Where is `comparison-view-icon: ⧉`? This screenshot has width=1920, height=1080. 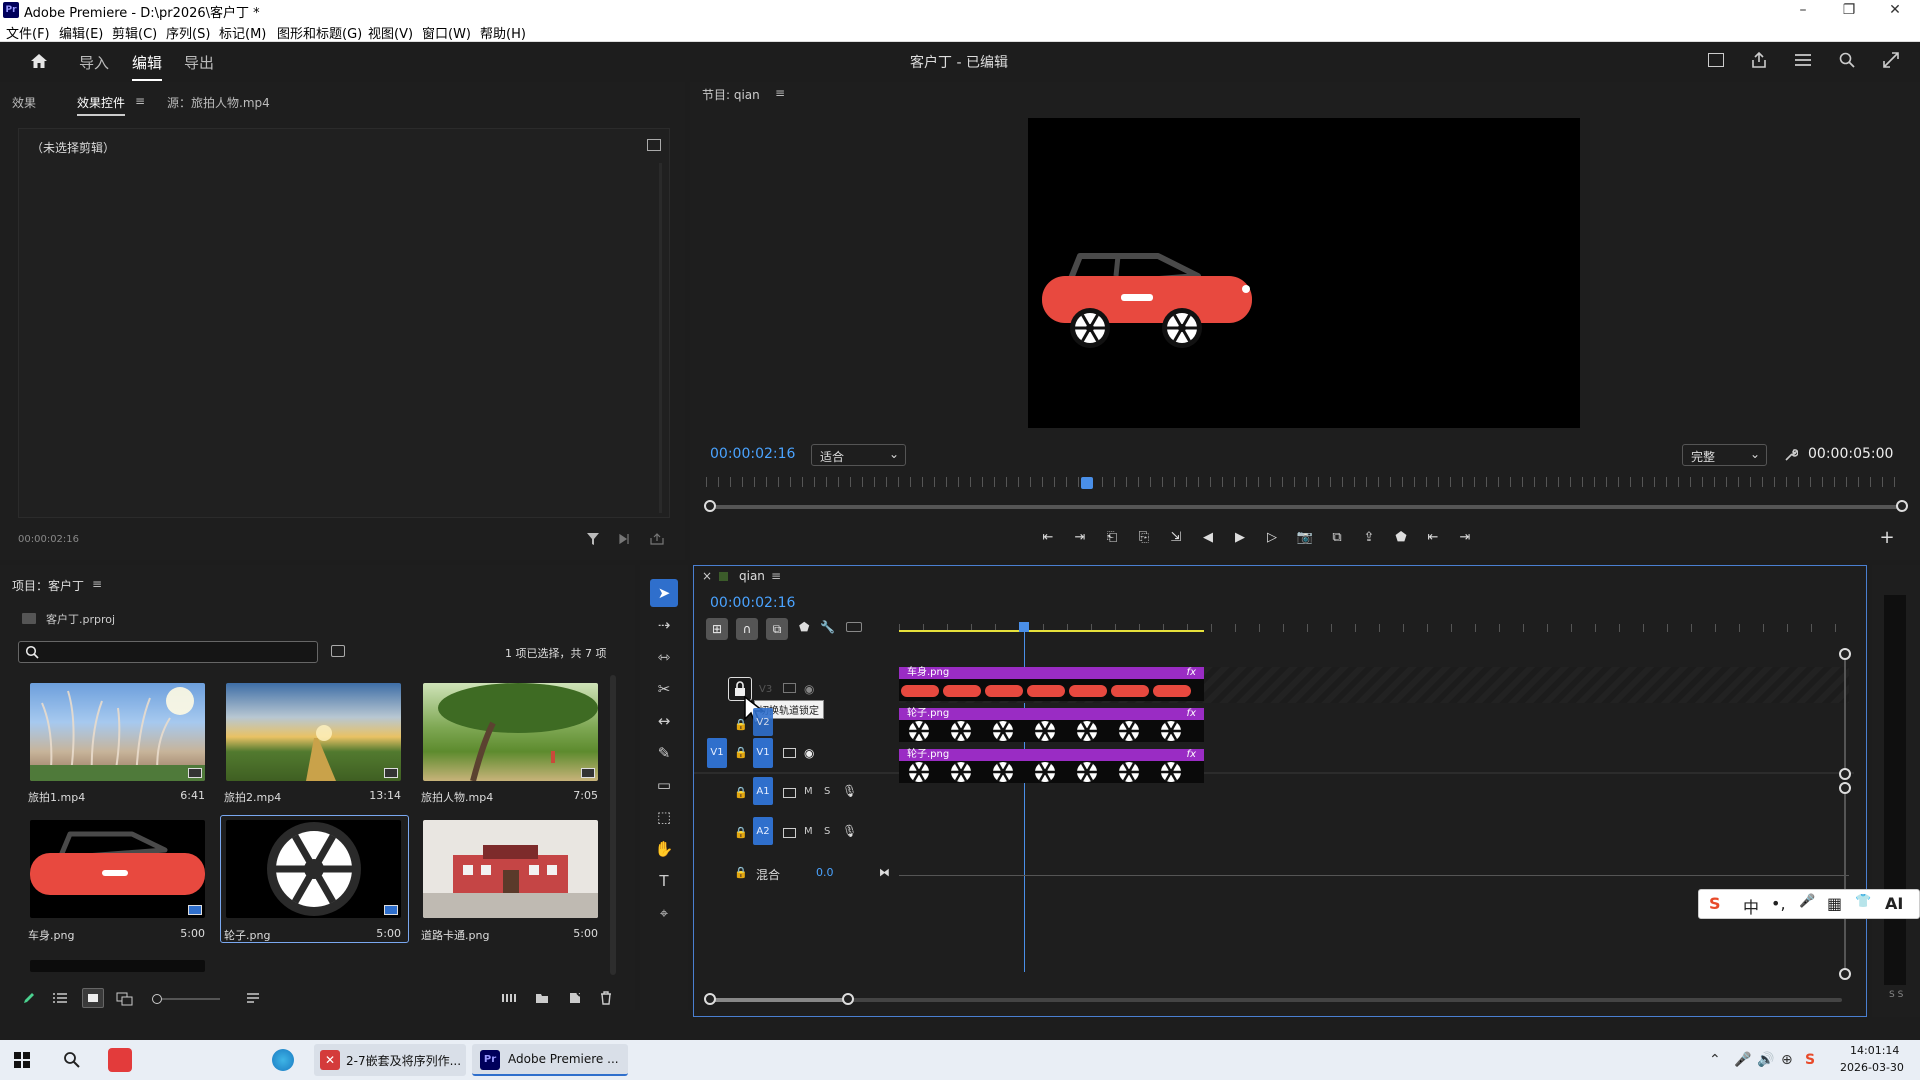 comparison-view-icon: ⧉ is located at coordinates (1337, 538).